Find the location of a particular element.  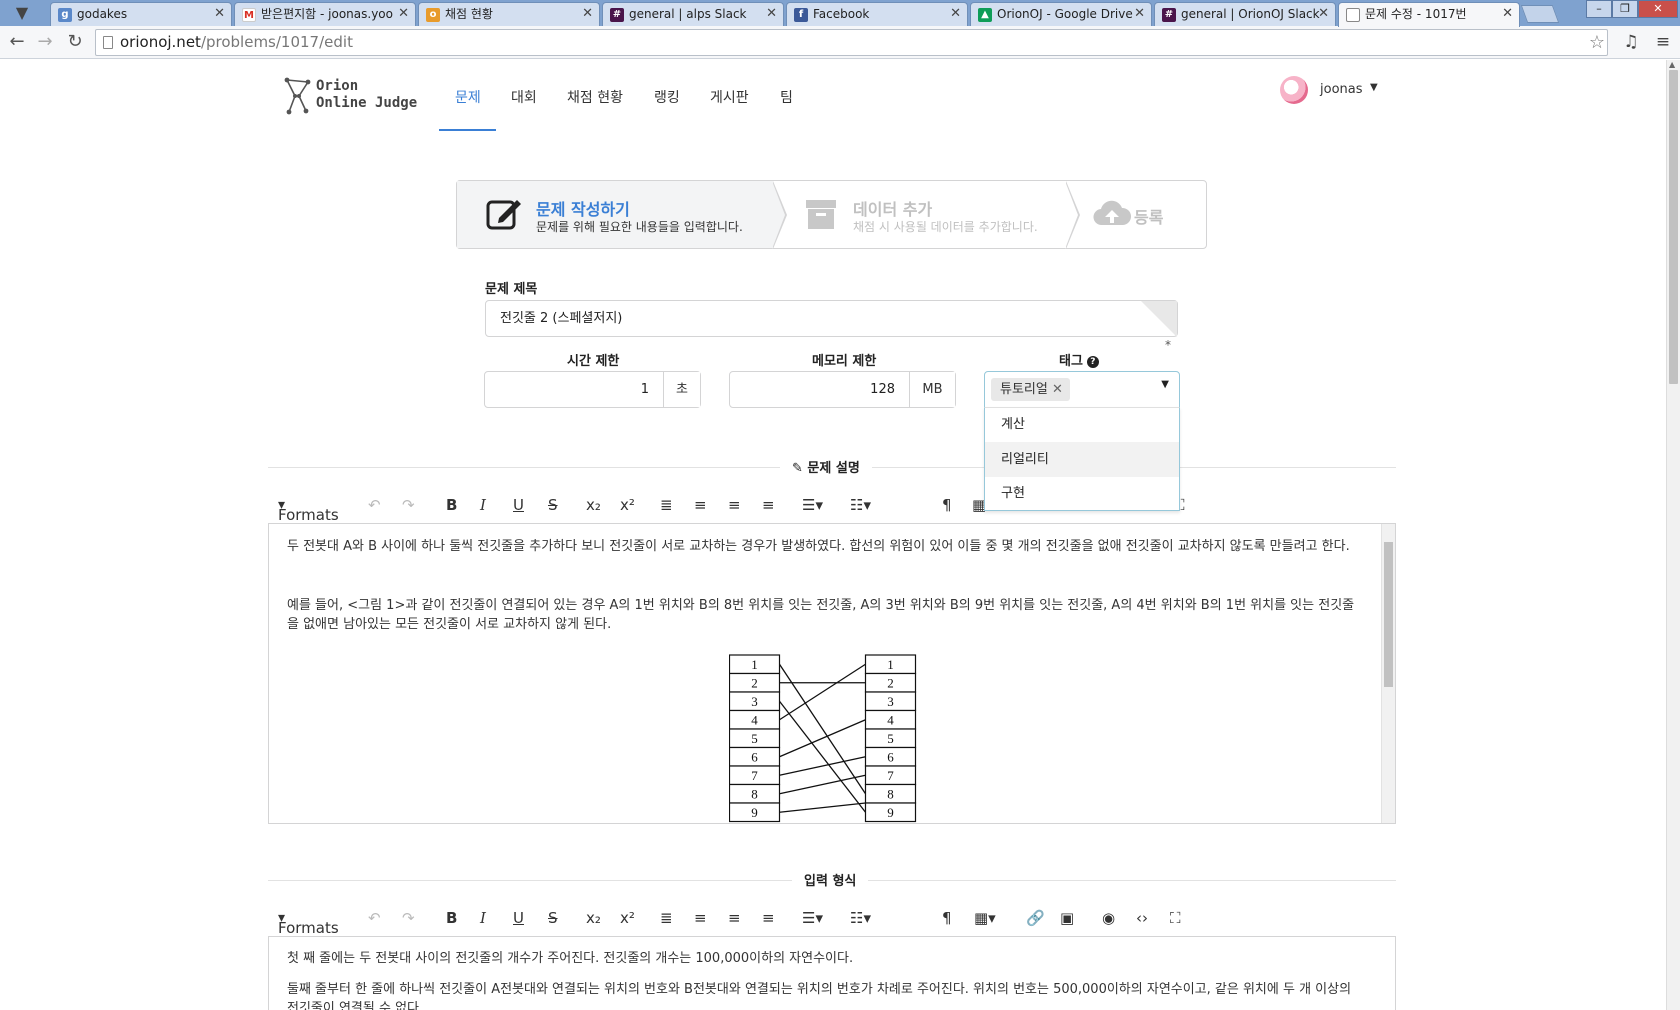

source-code-icon: ‹› is located at coordinates (1142, 918).